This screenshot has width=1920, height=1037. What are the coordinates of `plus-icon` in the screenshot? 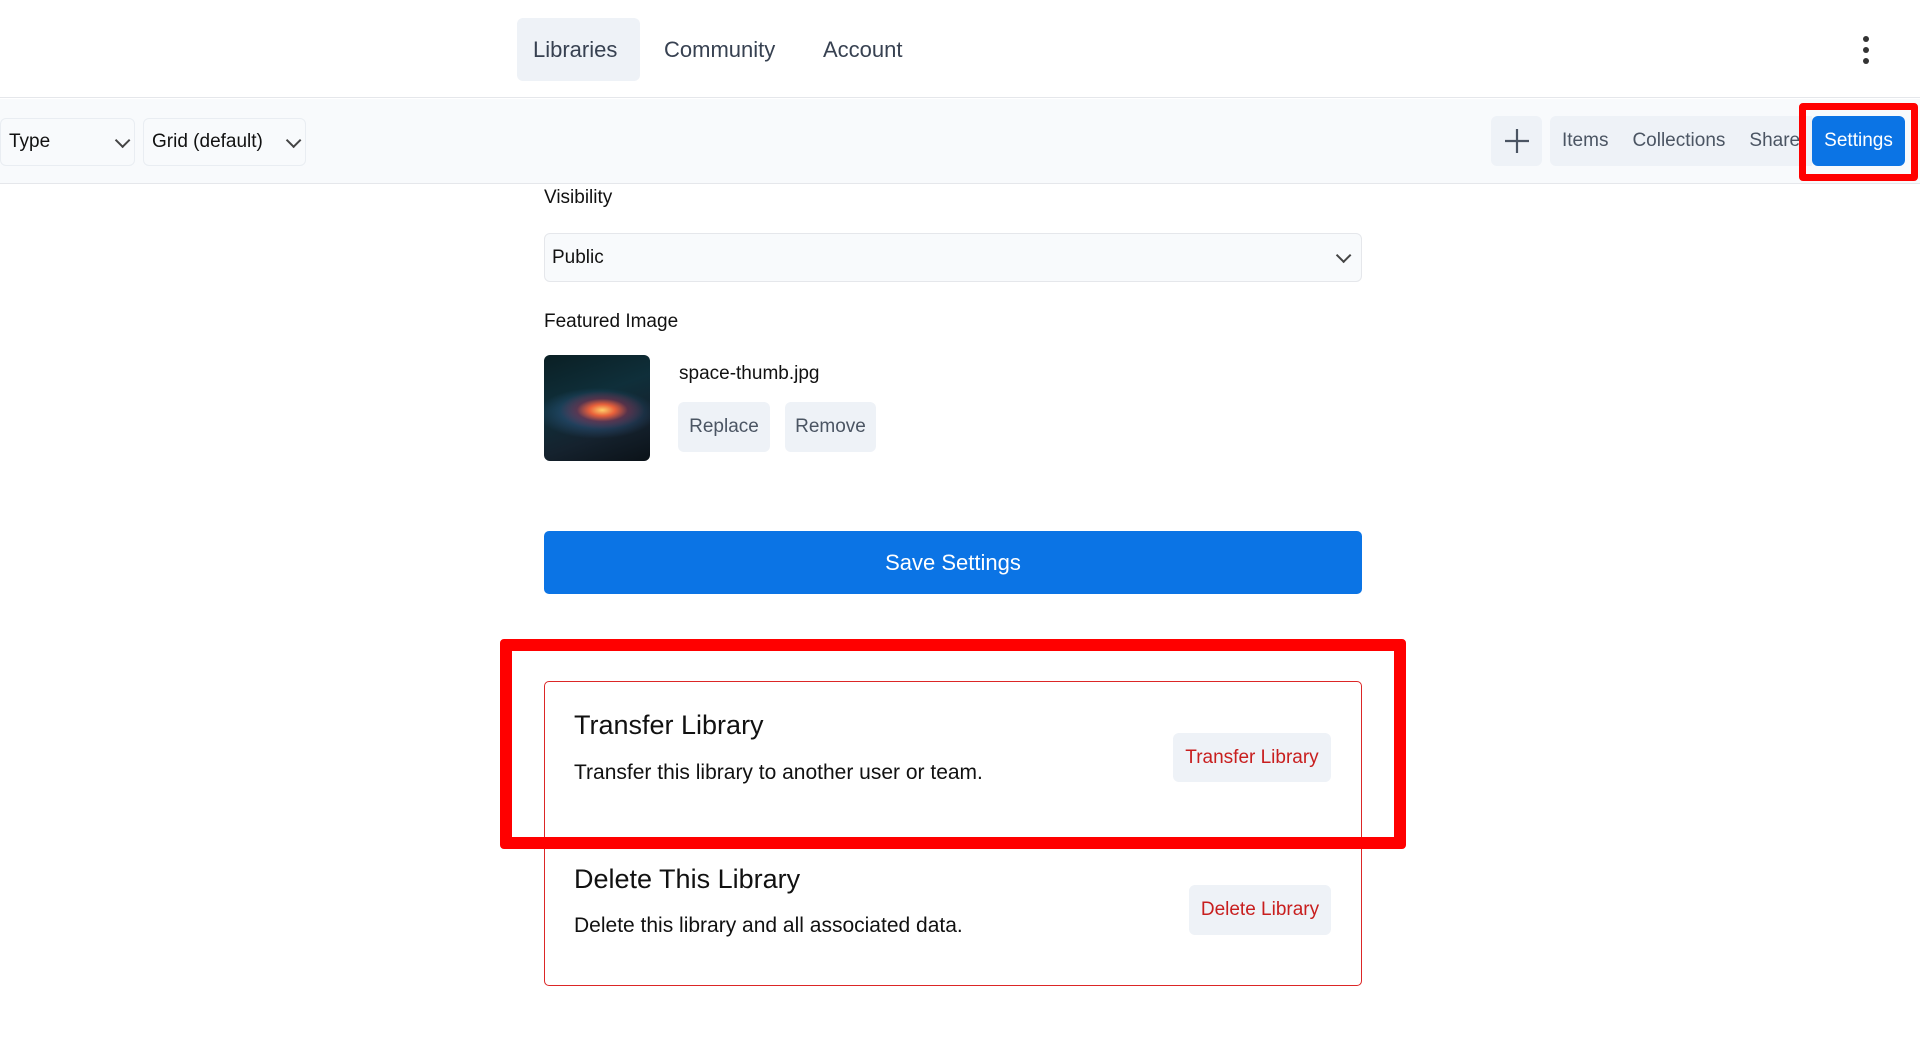 It's located at (1516, 141).